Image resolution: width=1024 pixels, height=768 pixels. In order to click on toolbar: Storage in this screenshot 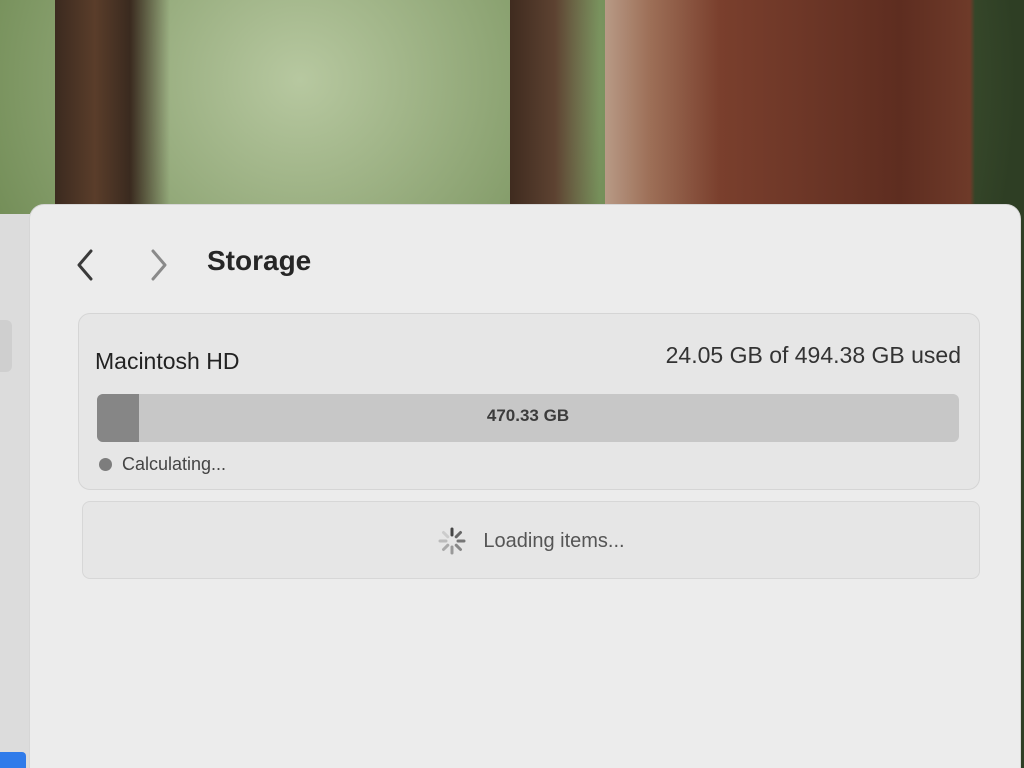, I will do `click(525, 259)`.